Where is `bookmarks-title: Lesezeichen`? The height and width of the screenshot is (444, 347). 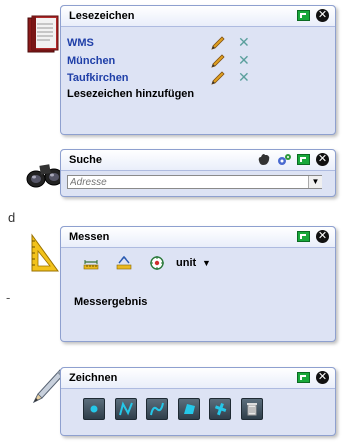 bookmarks-title: Lesezeichen is located at coordinates (102, 16).